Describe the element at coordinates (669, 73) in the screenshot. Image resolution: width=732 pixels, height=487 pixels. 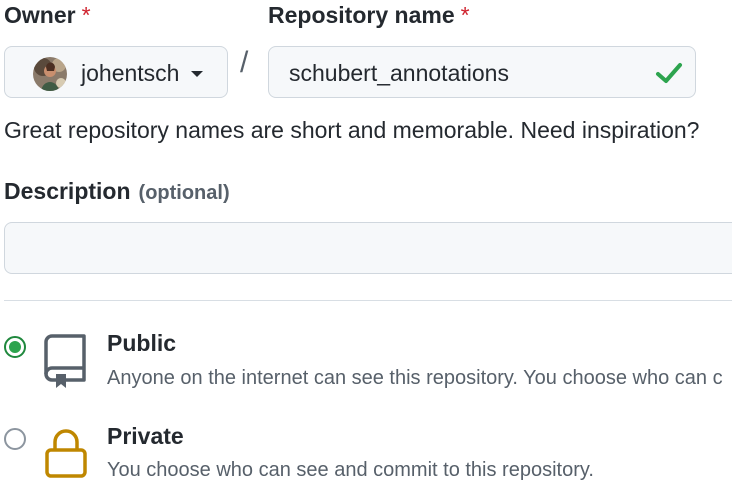
I see `check-icon` at that location.